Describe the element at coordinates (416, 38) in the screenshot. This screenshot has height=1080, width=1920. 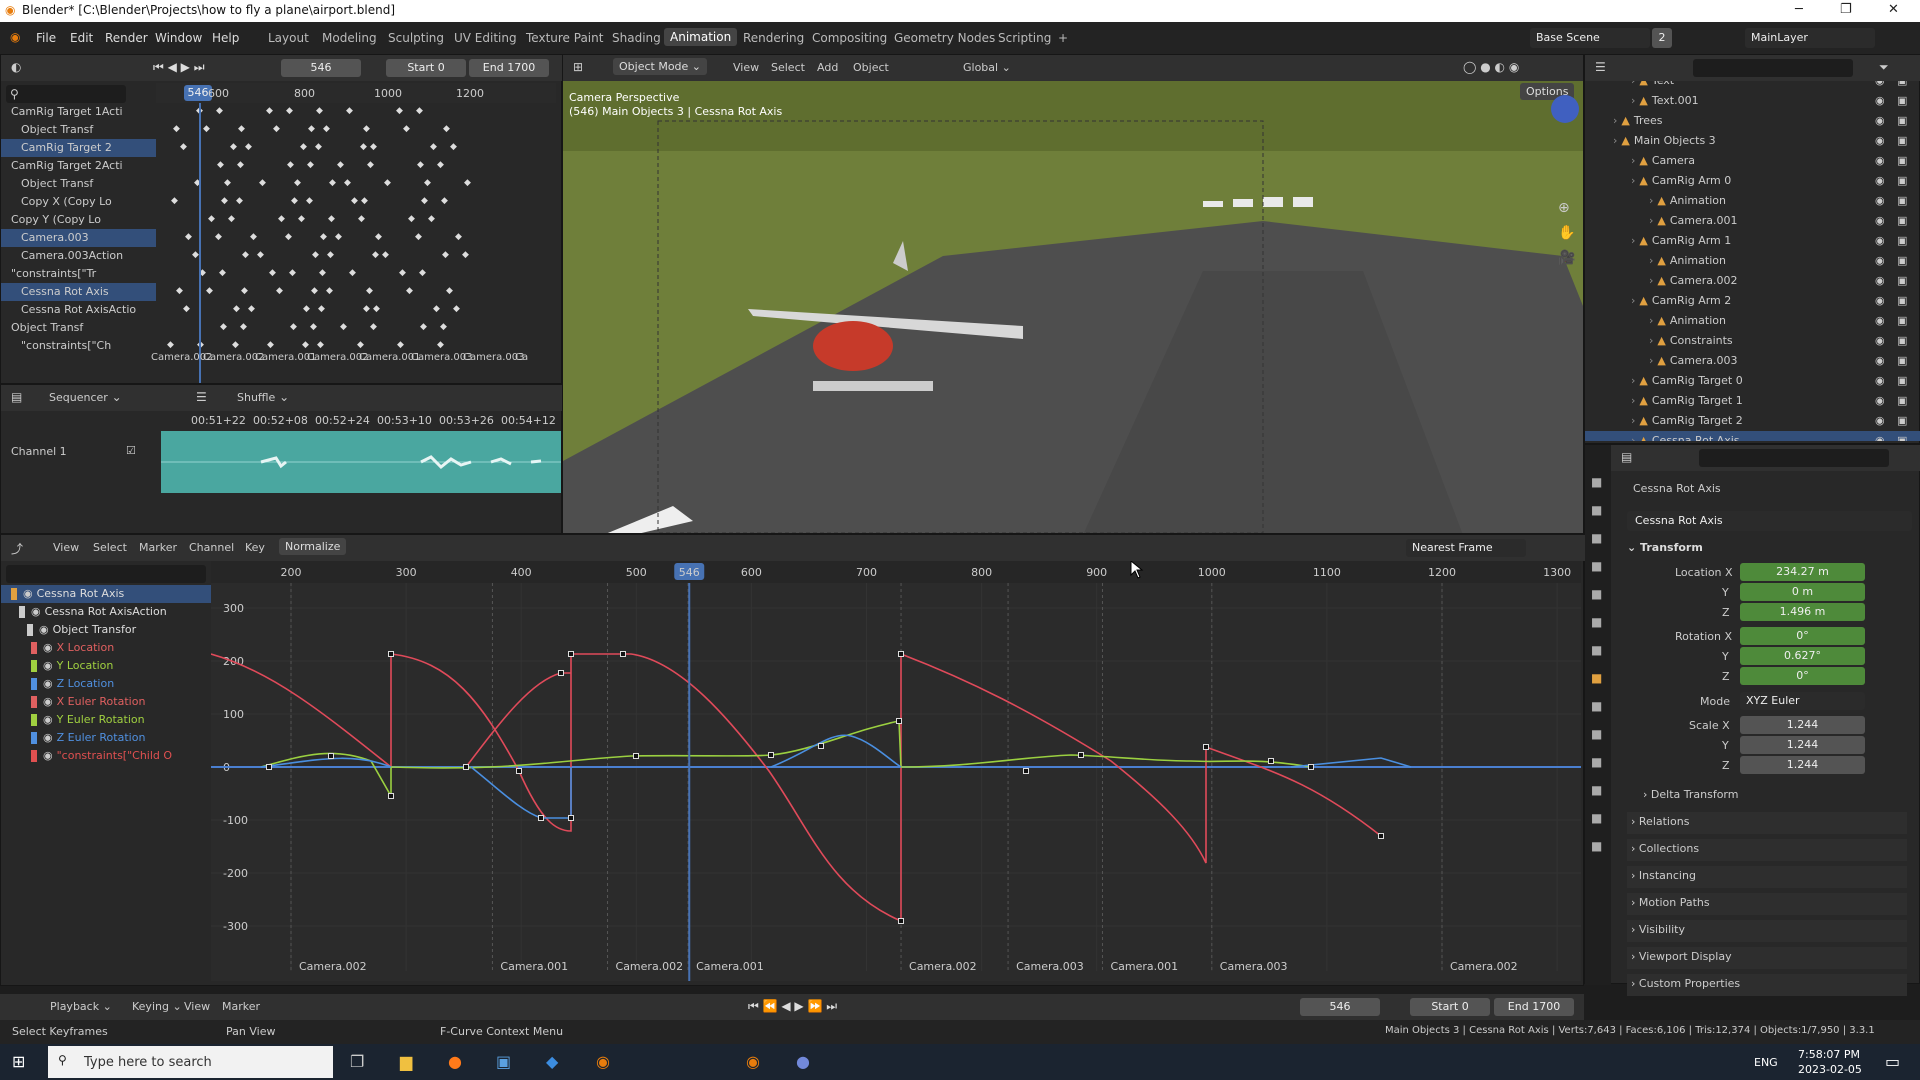
I see `tab-sculpting: Sculpting` at that location.